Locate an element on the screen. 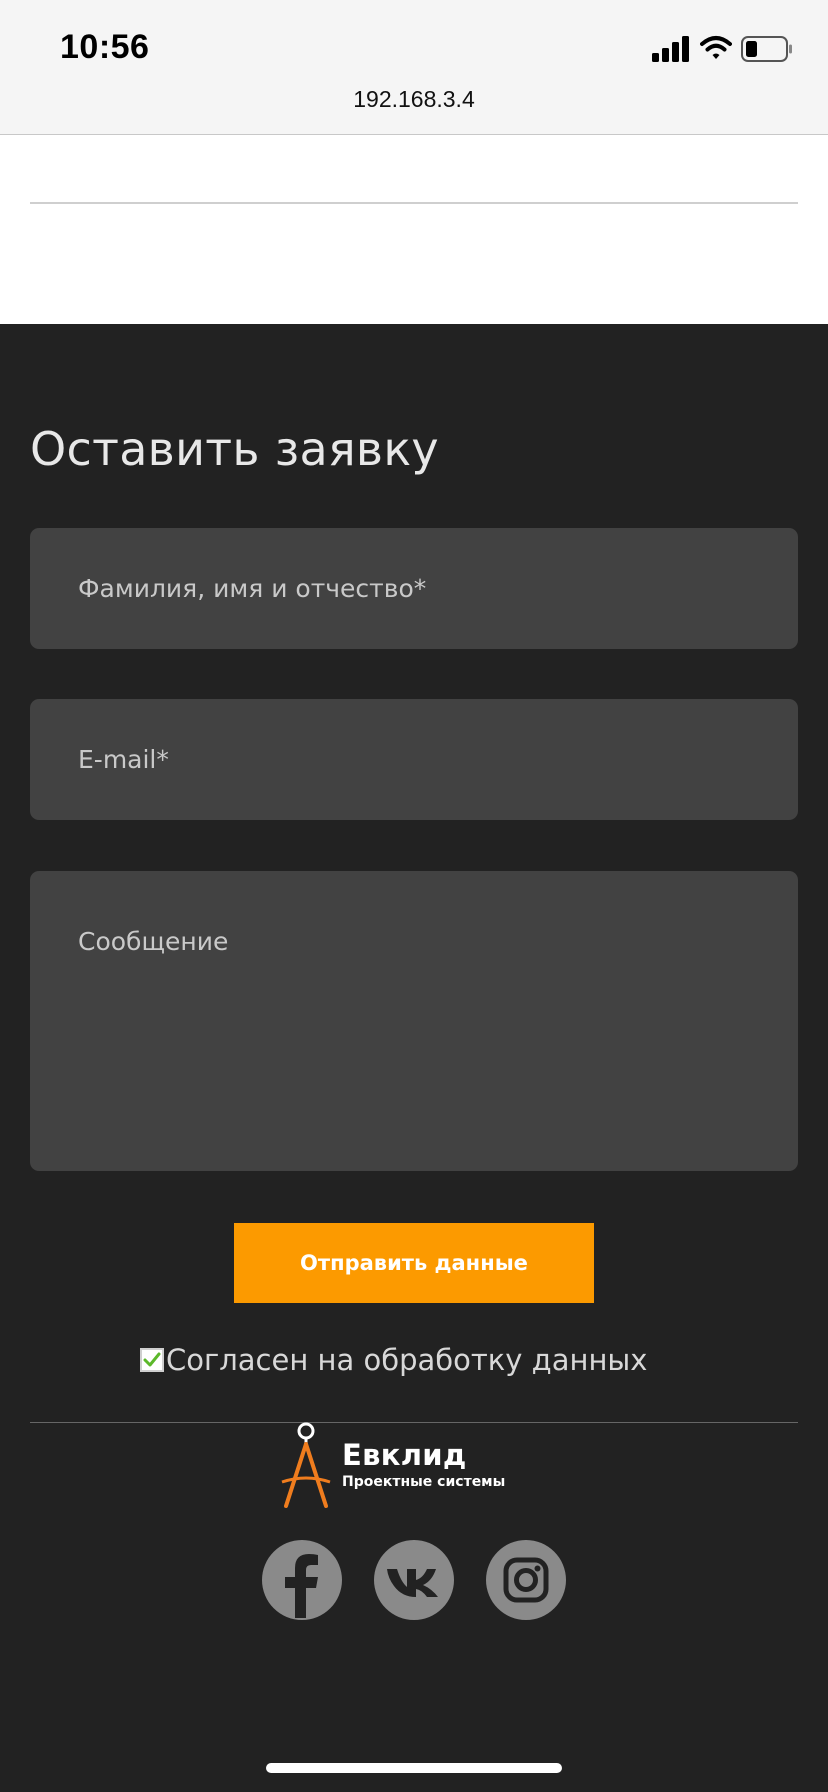 The width and height of the screenshot is (828, 1792). brand-logo: Евклид Проектные системы is located at coordinates (418, 1464).